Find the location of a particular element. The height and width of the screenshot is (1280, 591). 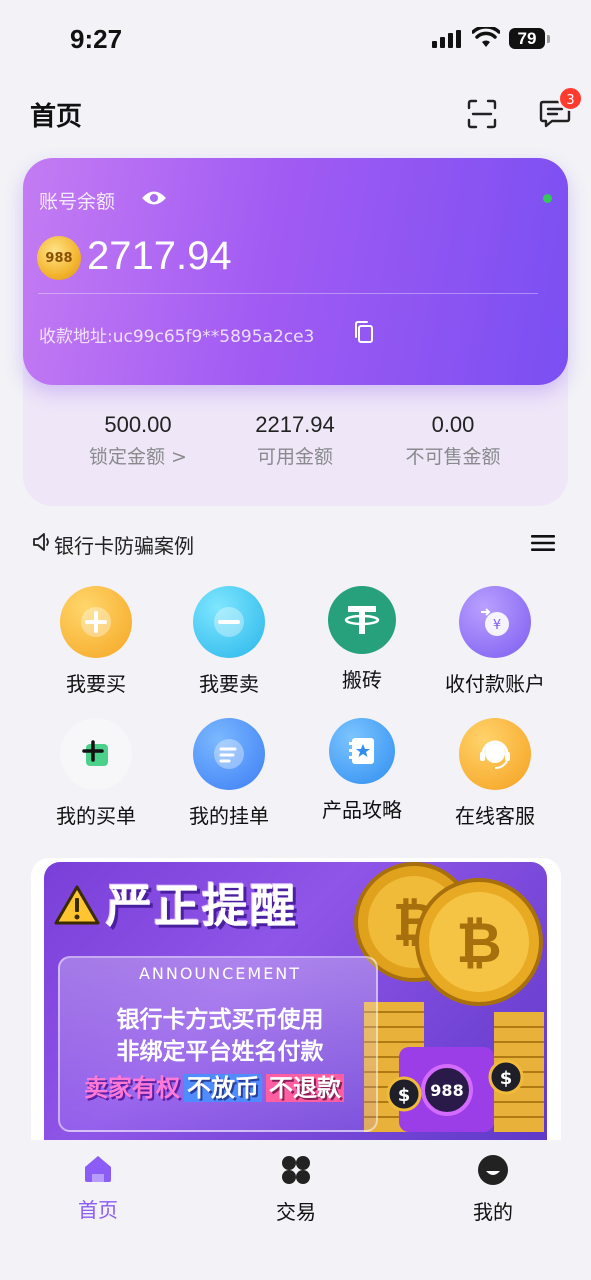

battery-tip is located at coordinates (548, 39).